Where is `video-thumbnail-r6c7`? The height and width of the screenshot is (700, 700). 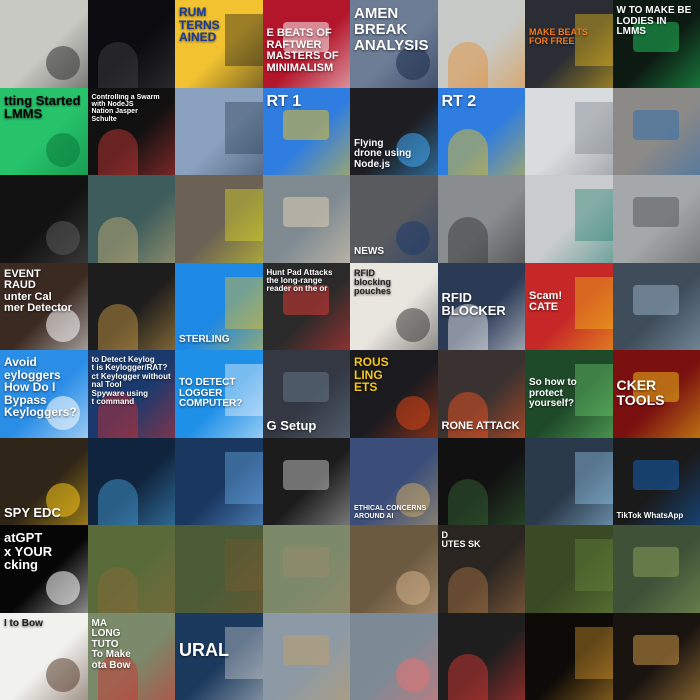 video-thumbnail-r6c7 is located at coordinates (569, 481).